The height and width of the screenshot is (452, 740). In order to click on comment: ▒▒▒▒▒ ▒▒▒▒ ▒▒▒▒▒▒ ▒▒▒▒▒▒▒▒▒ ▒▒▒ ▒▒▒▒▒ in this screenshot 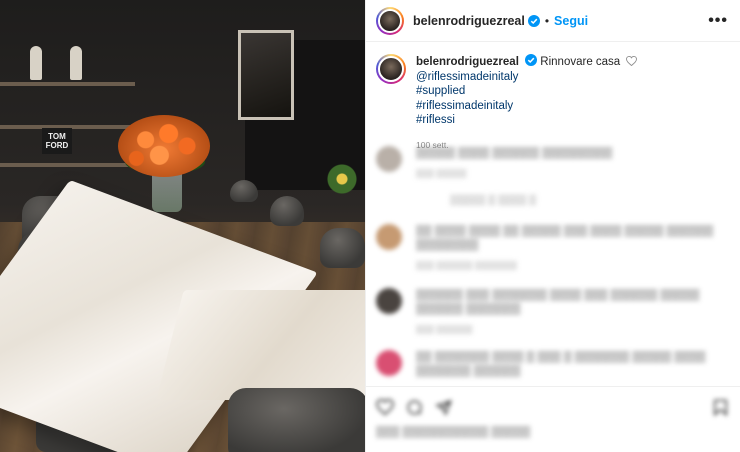, I will do `click(553, 163)`.